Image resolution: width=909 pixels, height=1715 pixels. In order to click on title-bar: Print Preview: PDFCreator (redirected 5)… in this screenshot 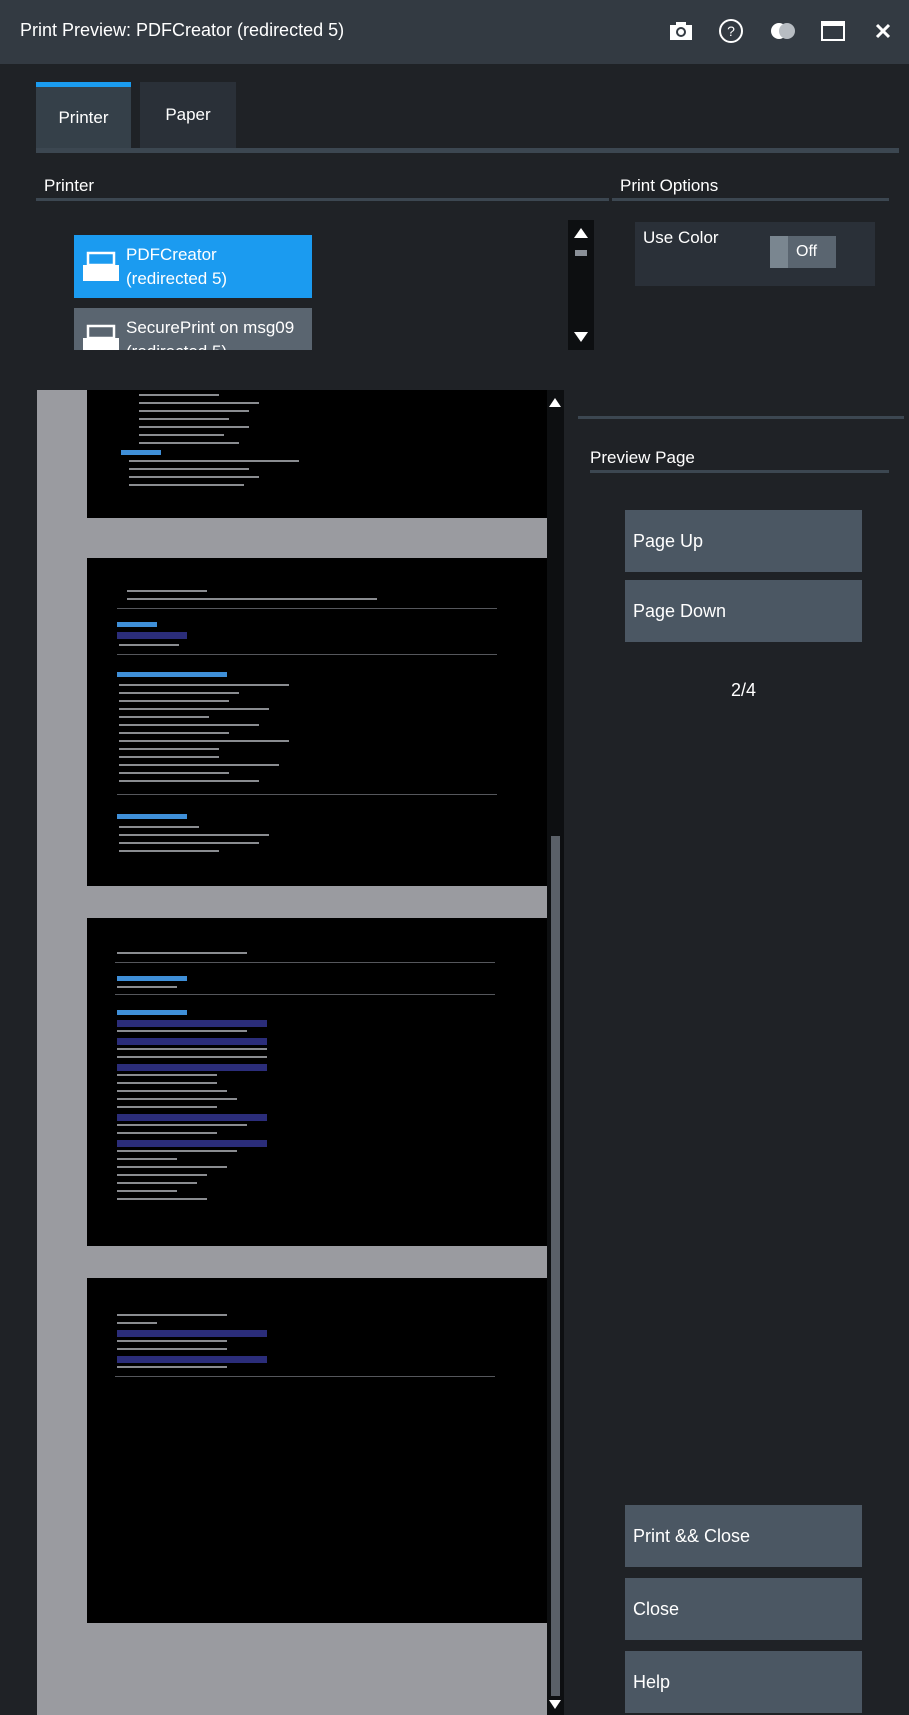, I will do `click(454, 32)`.